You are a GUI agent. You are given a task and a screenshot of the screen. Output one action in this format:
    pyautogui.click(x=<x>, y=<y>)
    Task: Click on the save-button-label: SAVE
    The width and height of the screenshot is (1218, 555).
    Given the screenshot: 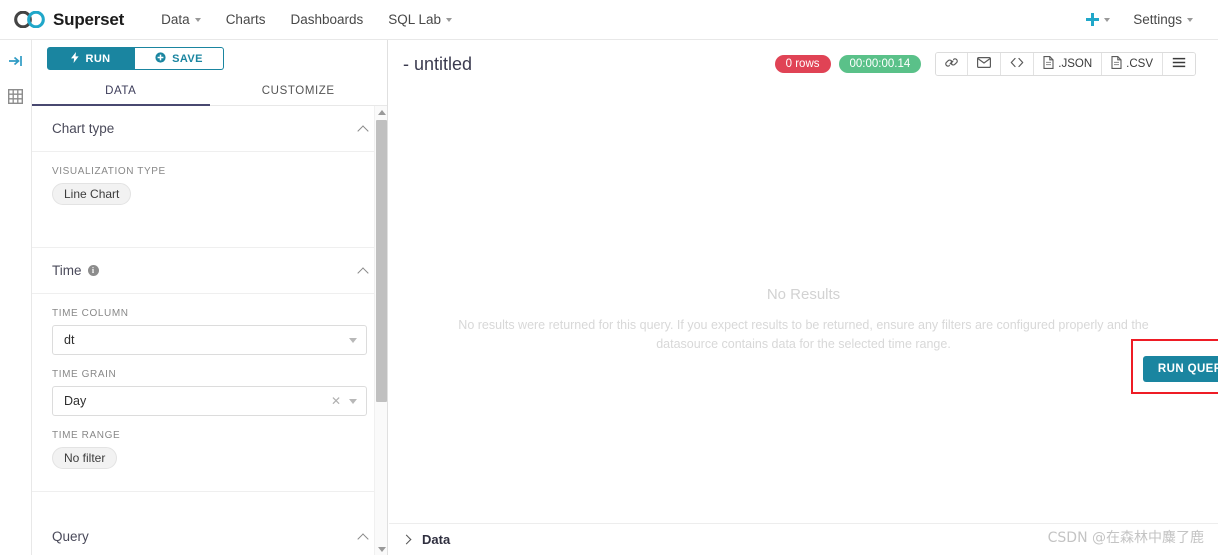 What is the action you would take?
    pyautogui.click(x=187, y=58)
    